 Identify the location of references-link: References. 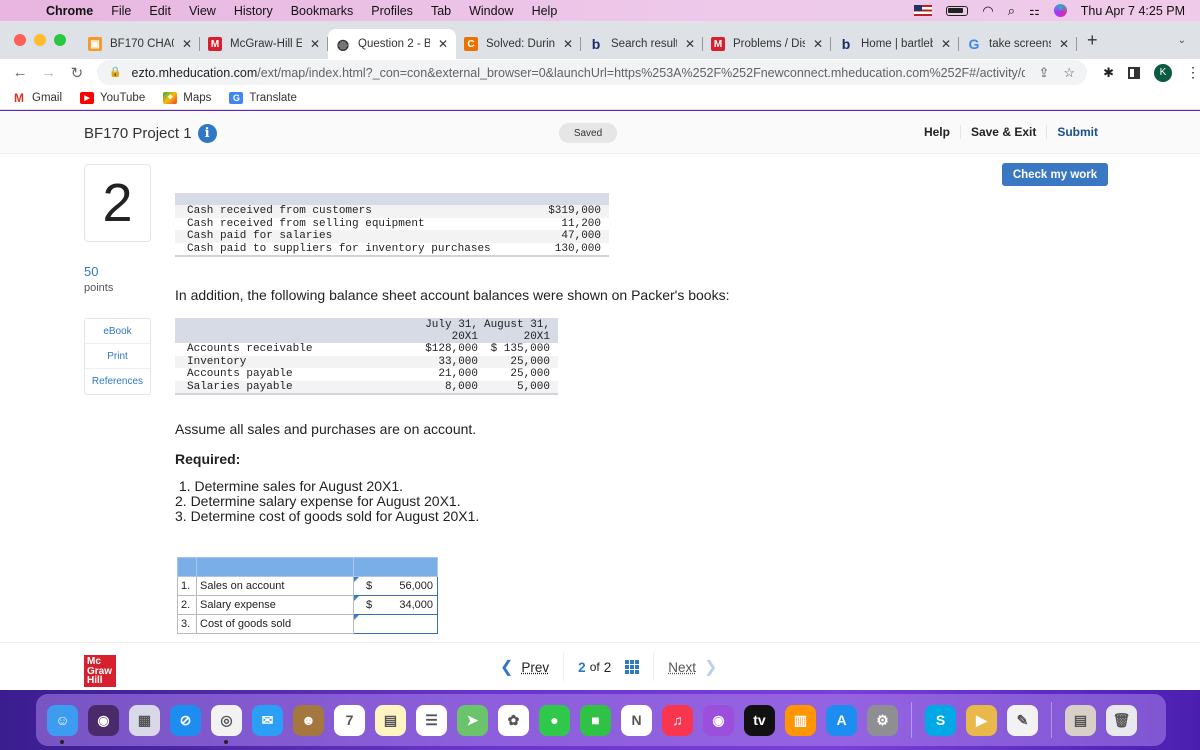
(117, 381).